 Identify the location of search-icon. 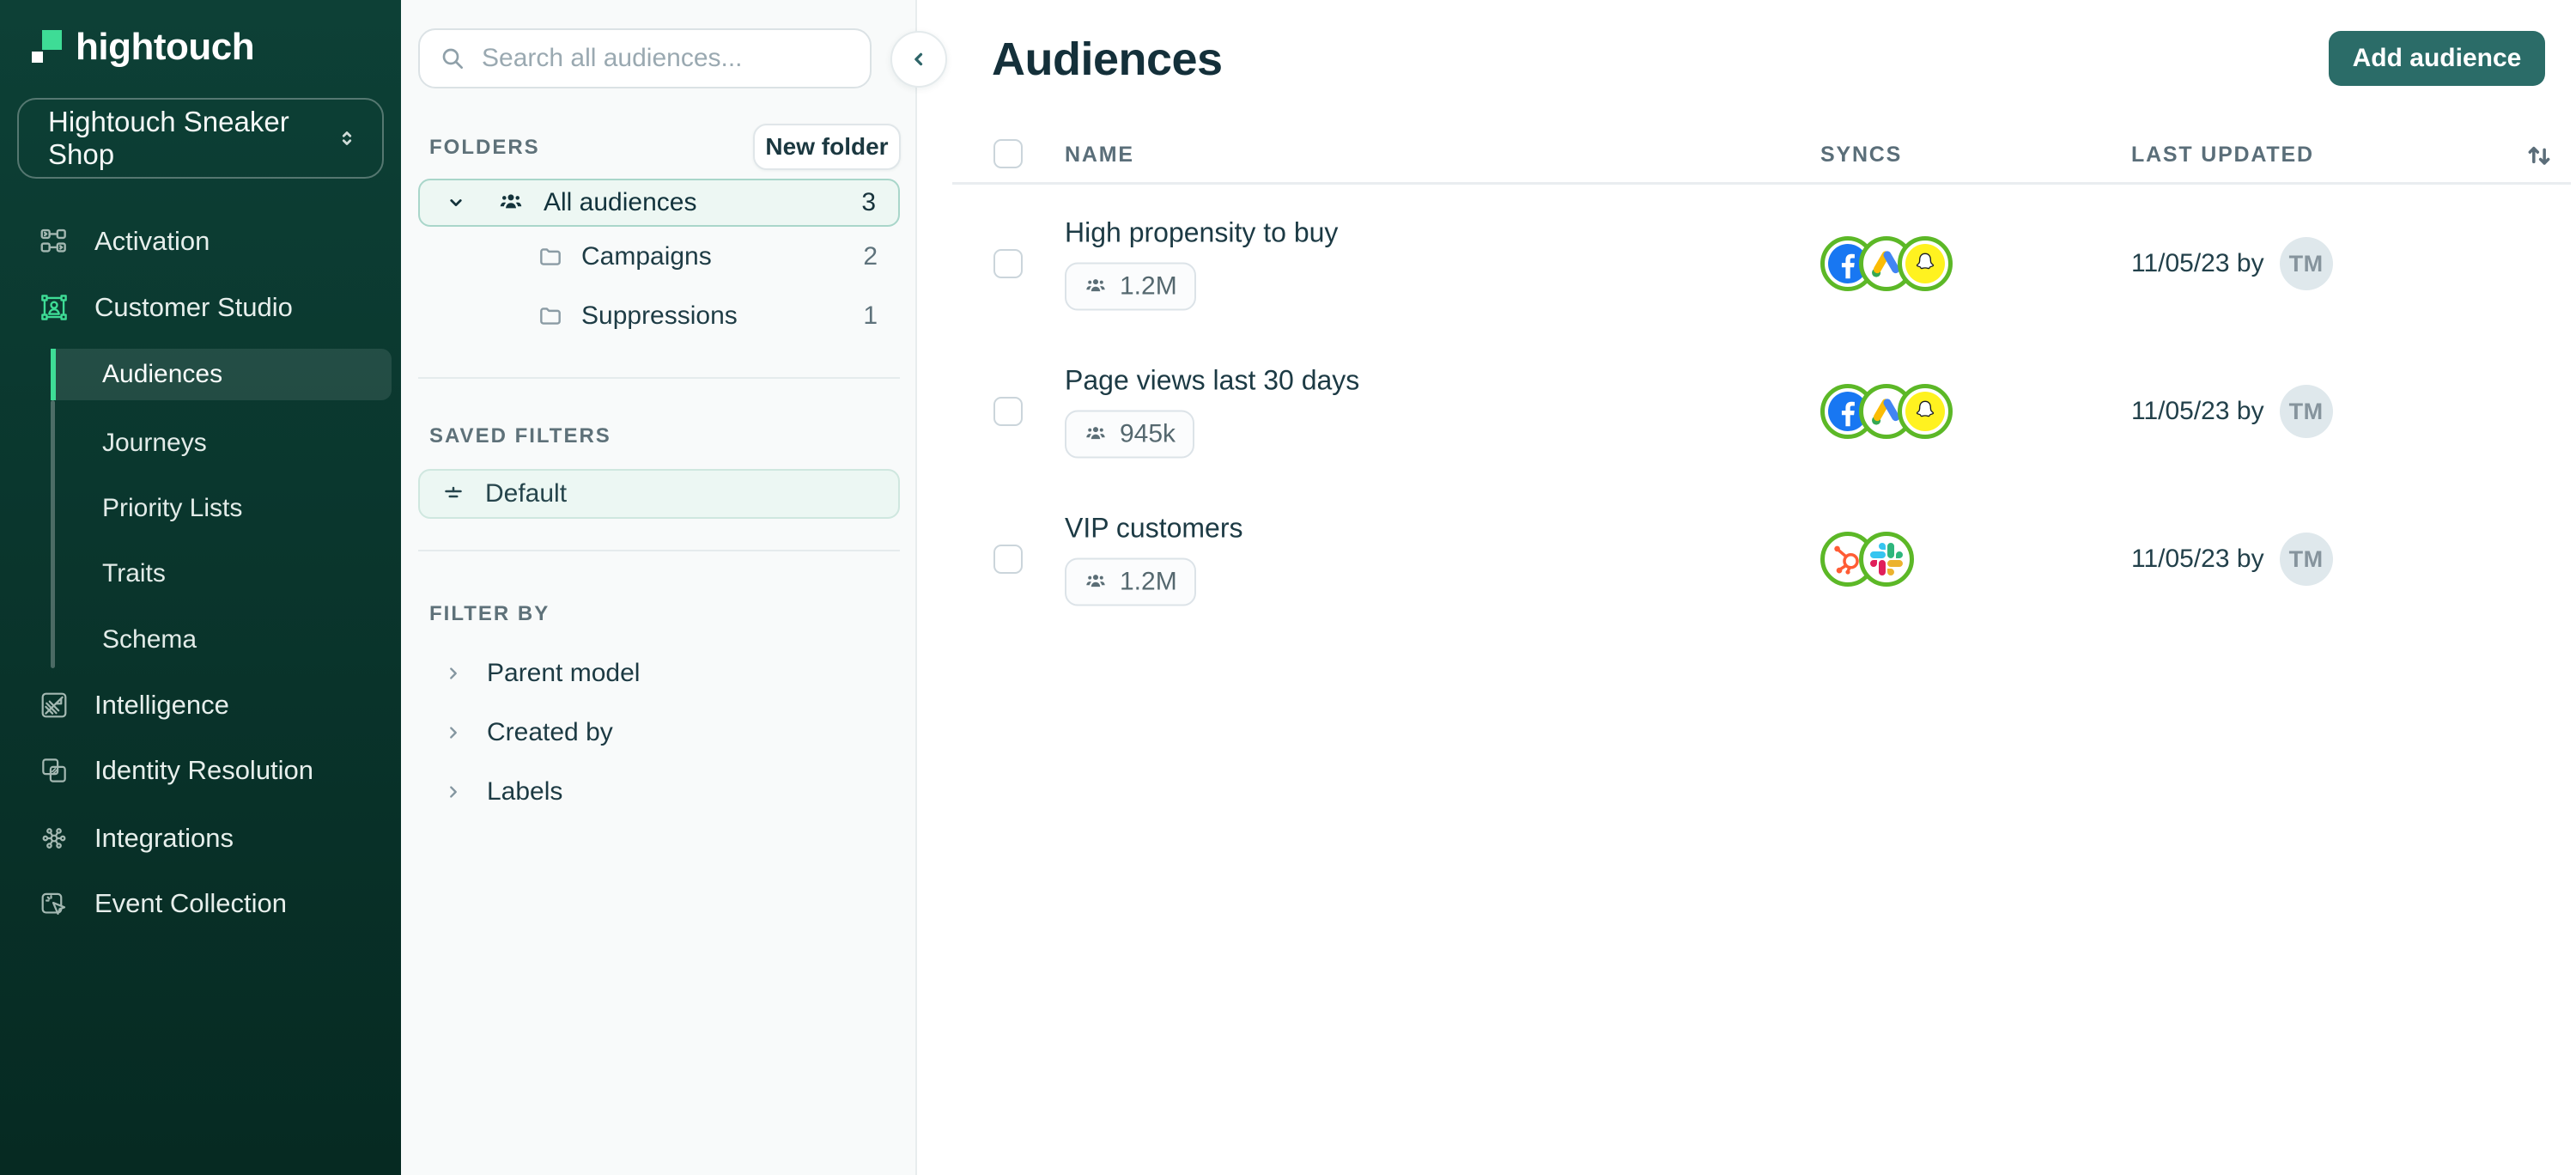
(452, 59).